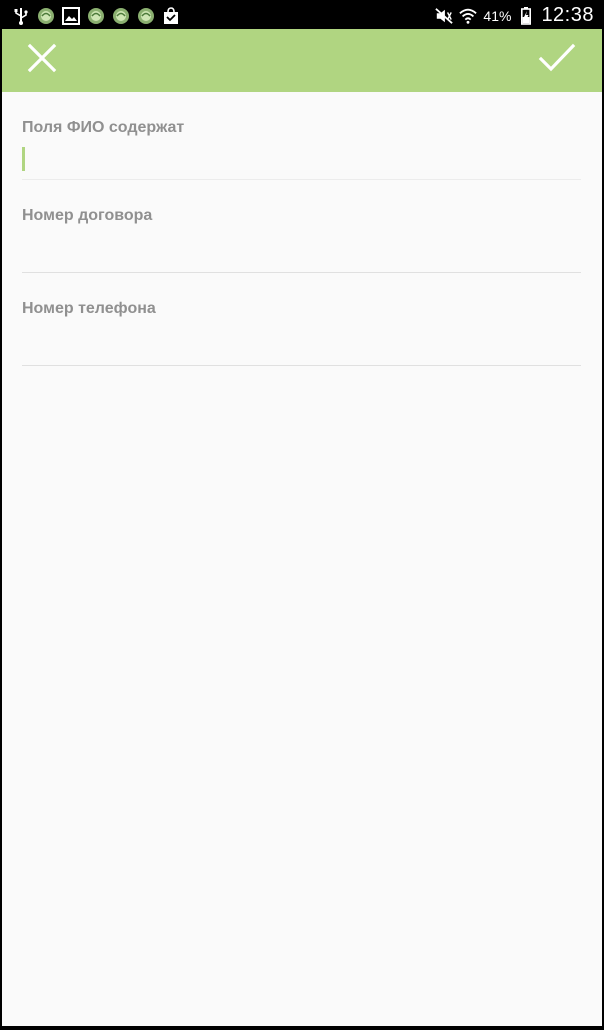  Describe the element at coordinates (468, 16) in the screenshot. I see `wifi-icon` at that location.